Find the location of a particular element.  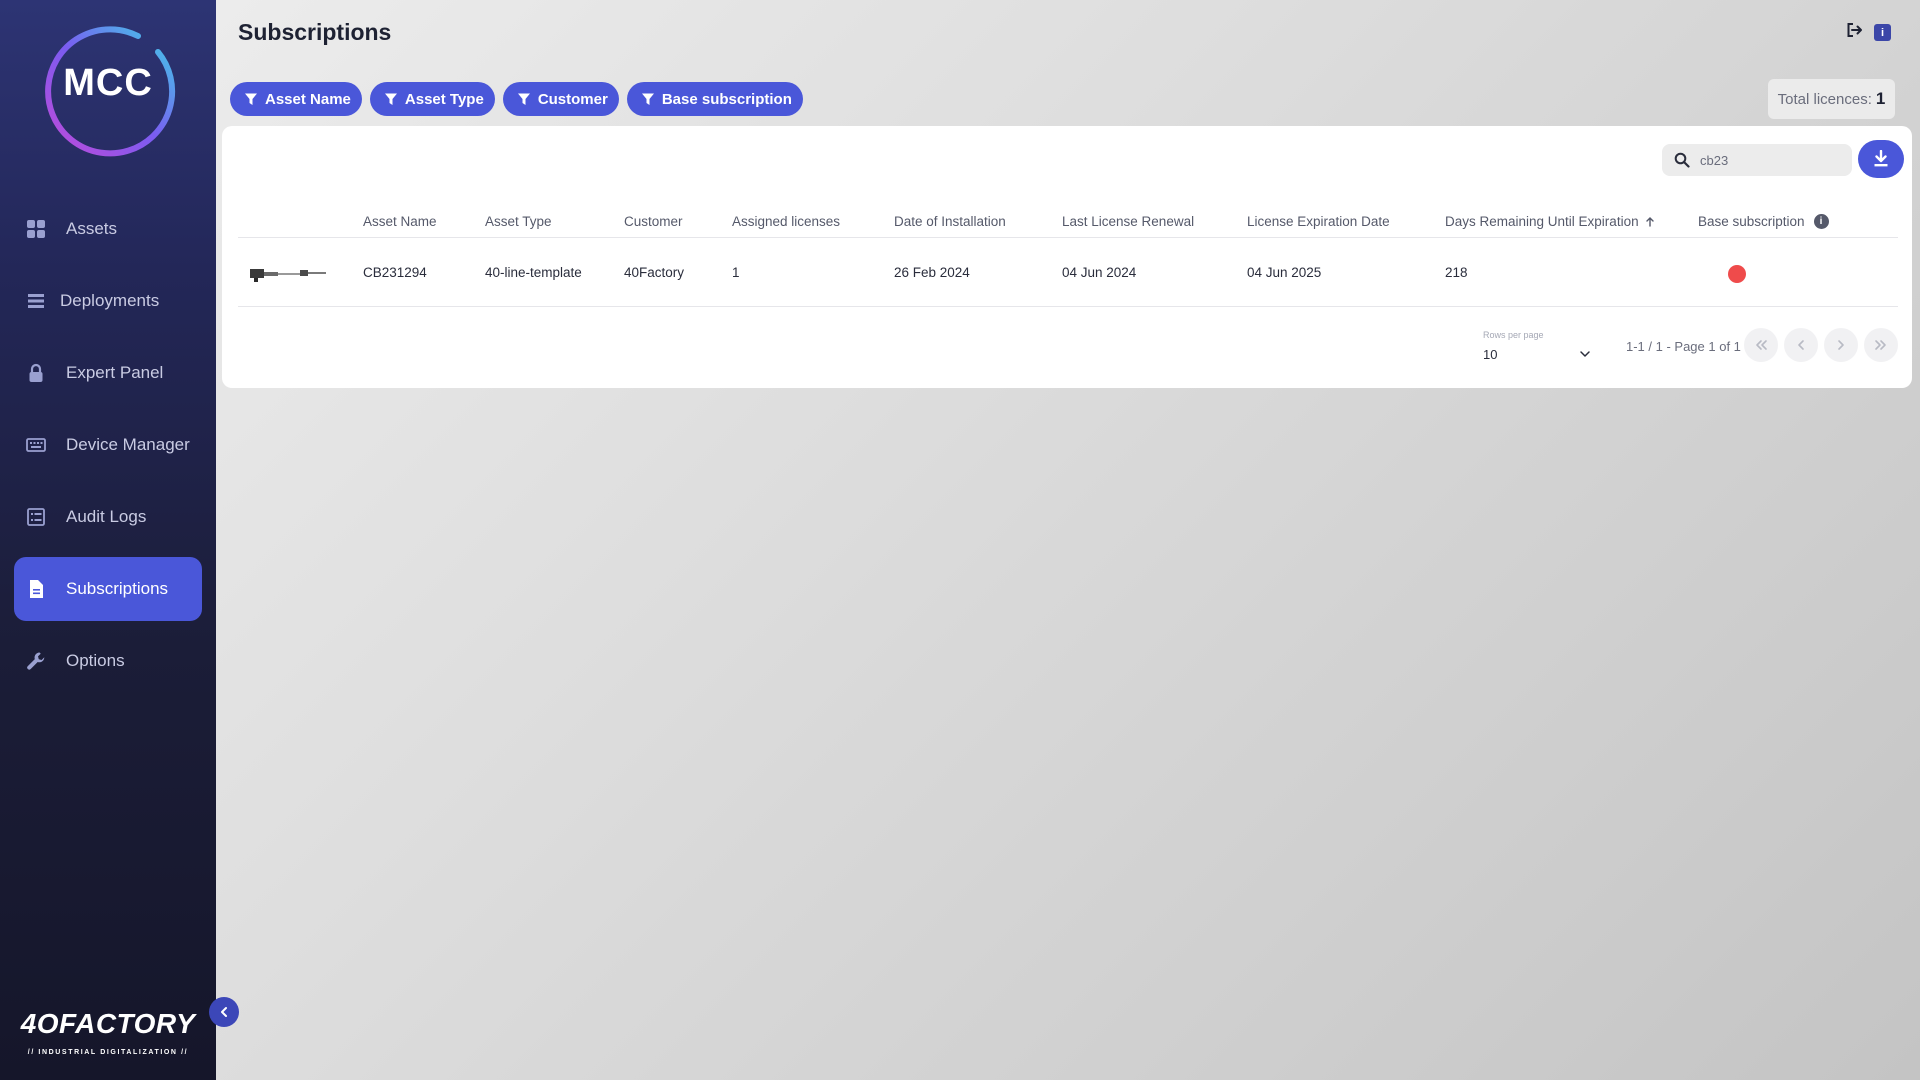

pagination-controls is located at coordinates (1821, 345).